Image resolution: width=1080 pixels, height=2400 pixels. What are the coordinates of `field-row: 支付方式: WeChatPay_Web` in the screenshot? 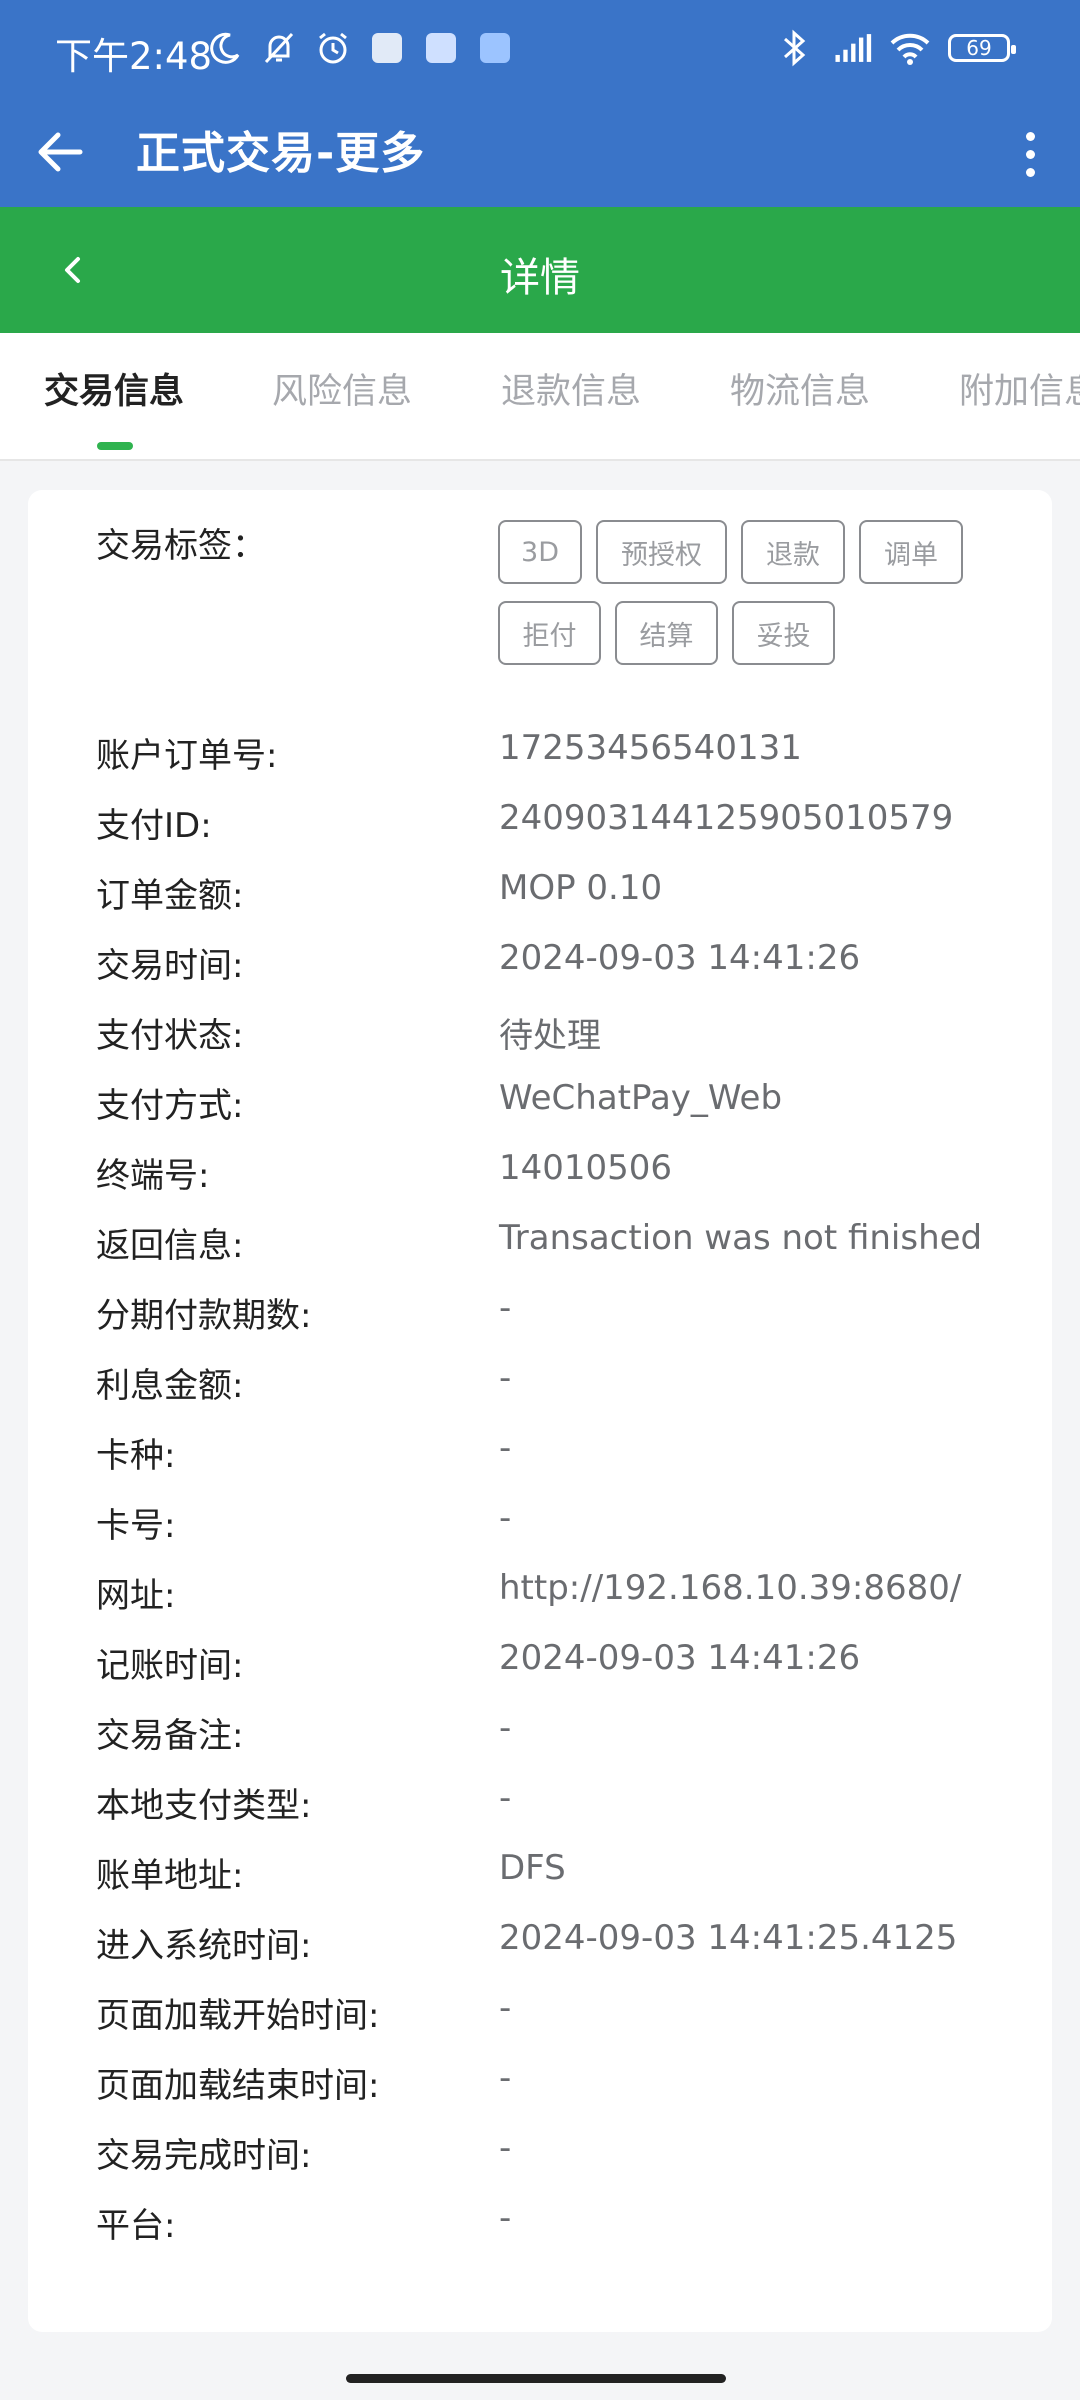 It's located at (566, 1103).